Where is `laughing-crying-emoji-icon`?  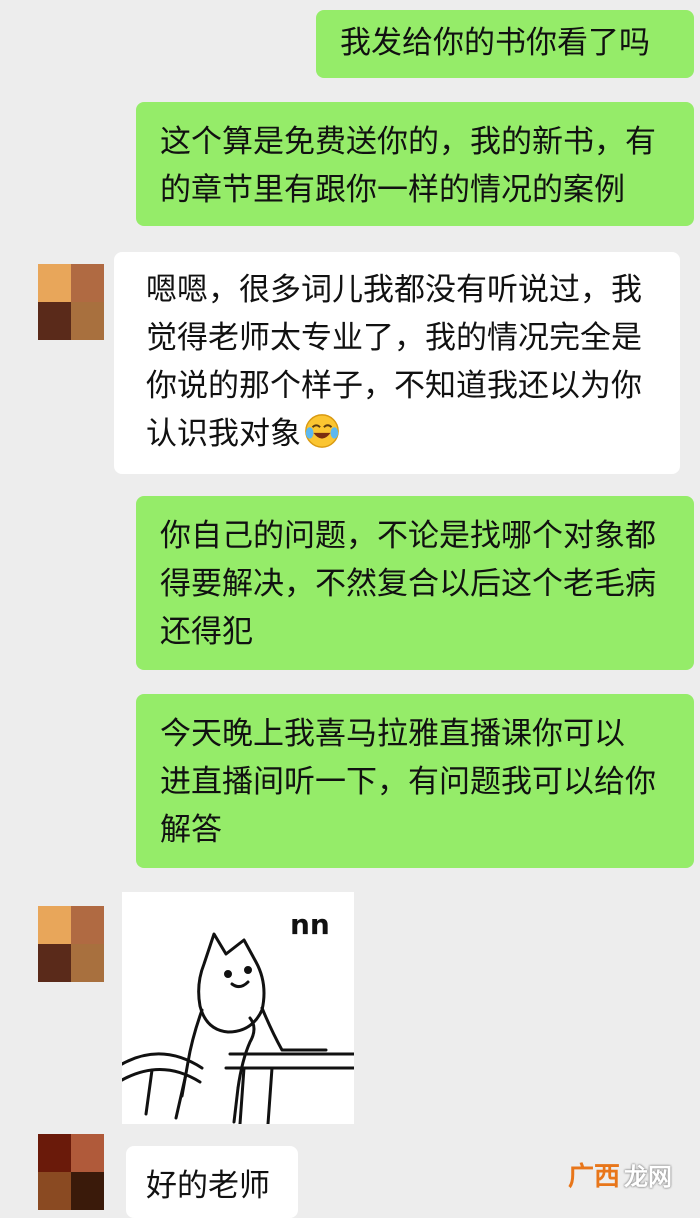
laughing-crying-emoji-icon is located at coordinates (322, 431).